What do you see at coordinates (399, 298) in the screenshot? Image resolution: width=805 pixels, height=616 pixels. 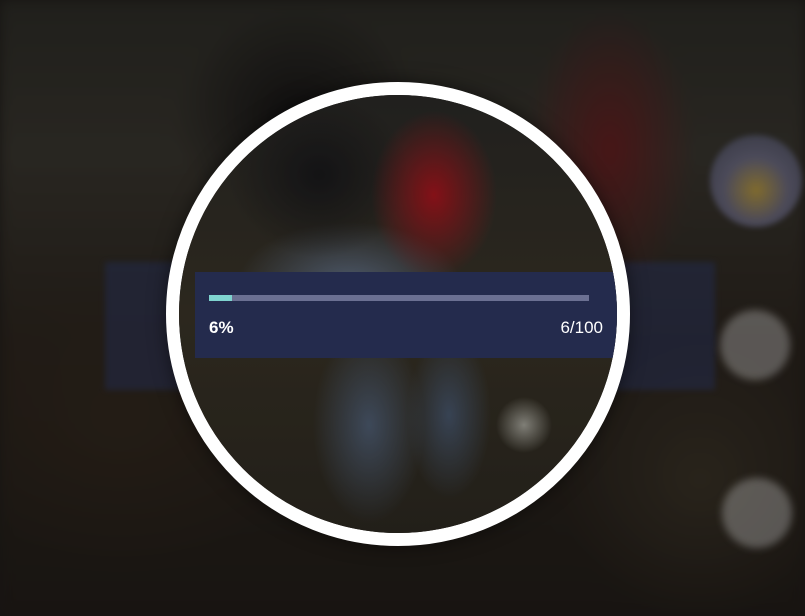 I see `progress-track` at bounding box center [399, 298].